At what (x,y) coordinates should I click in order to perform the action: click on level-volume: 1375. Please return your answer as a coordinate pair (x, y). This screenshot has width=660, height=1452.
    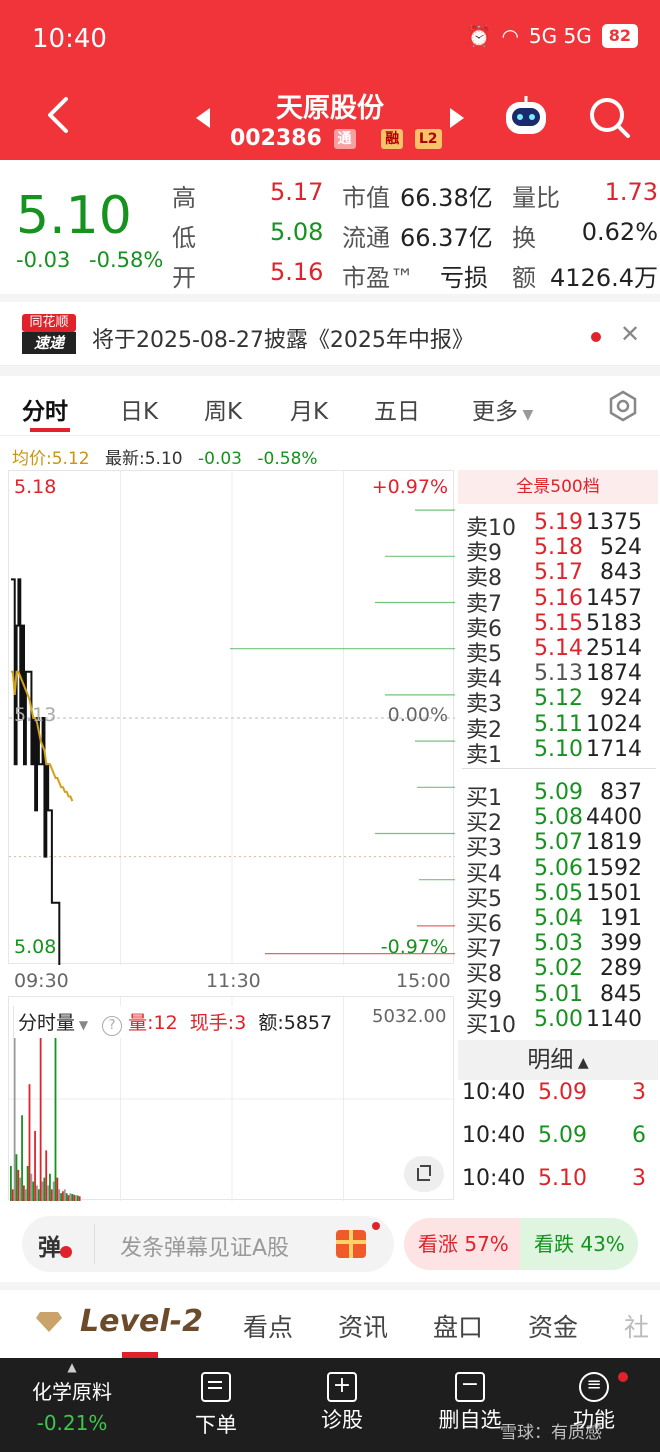
    Looking at the image, I should click on (614, 522).